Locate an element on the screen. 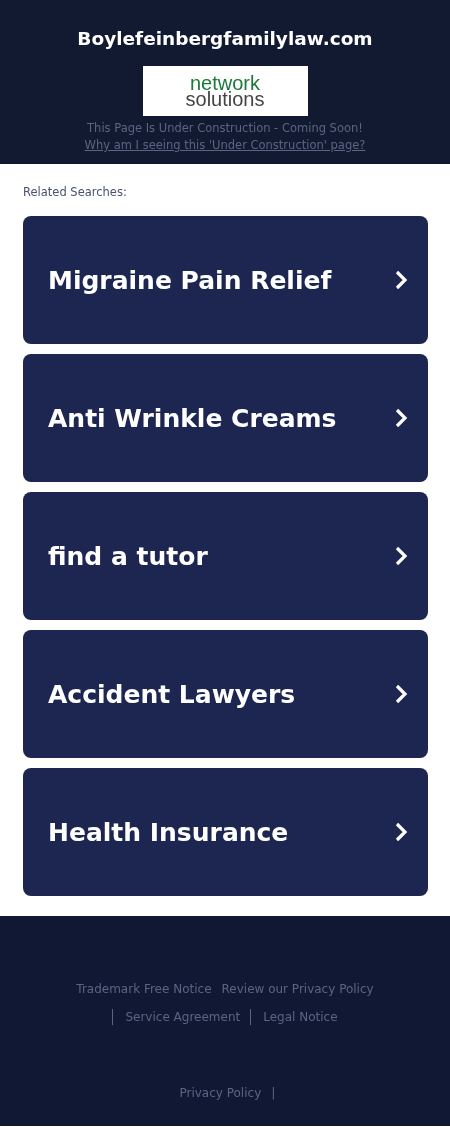 Image resolution: width=450 pixels, height=1127 pixels. search-card: Anti Wrinkle Creams is located at coordinates (225, 418).